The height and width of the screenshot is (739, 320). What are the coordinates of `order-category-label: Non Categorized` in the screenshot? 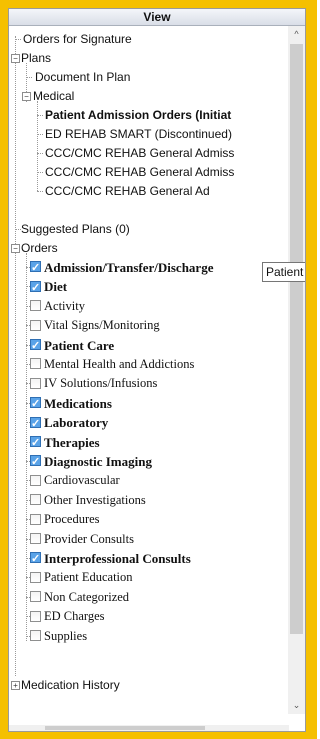 It's located at (87, 596).